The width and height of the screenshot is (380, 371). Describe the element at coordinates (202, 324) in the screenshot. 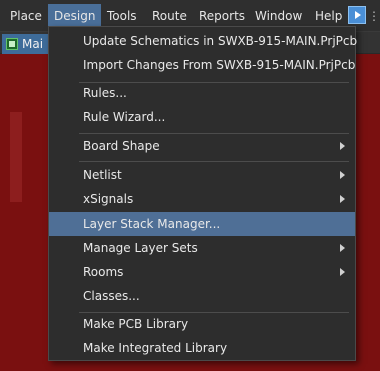

I see `menu-item-make-pcb-library: Make PCB Library` at that location.